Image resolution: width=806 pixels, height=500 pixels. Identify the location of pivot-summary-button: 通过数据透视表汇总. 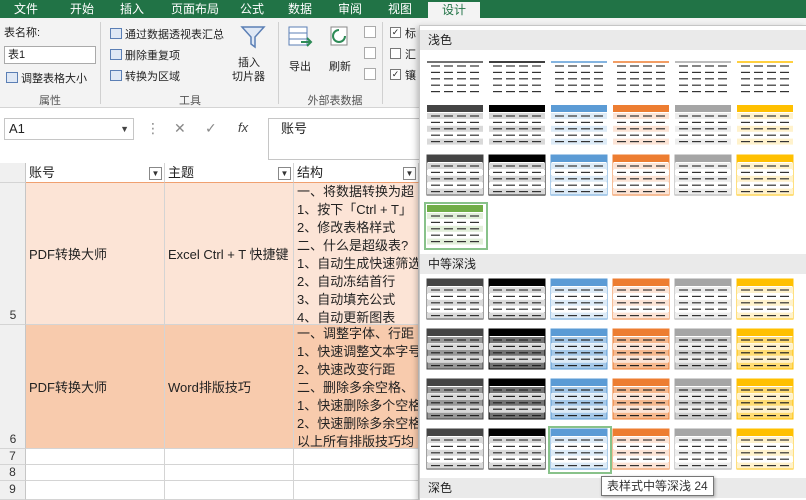
(167, 34).